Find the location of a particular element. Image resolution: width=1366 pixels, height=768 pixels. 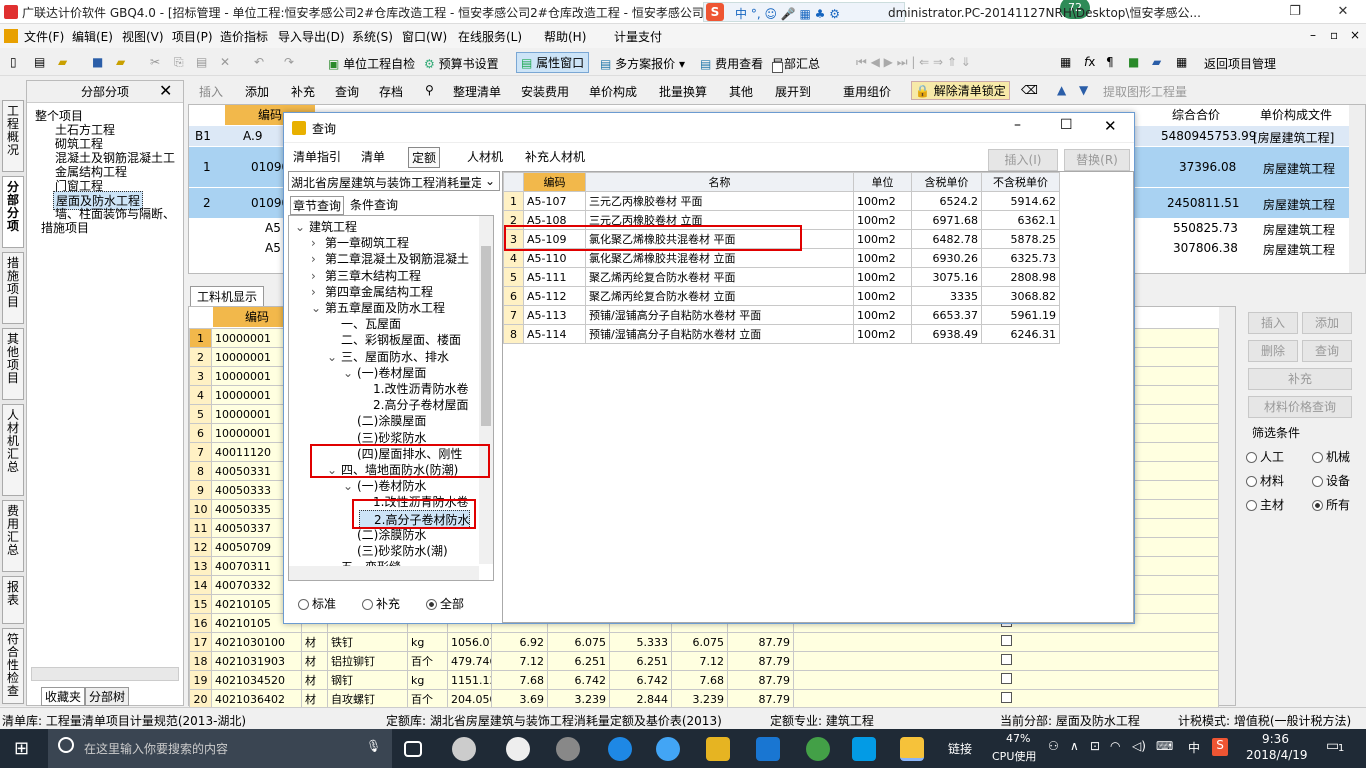

menu-system: 系统(S) is located at coordinates (372, 36).